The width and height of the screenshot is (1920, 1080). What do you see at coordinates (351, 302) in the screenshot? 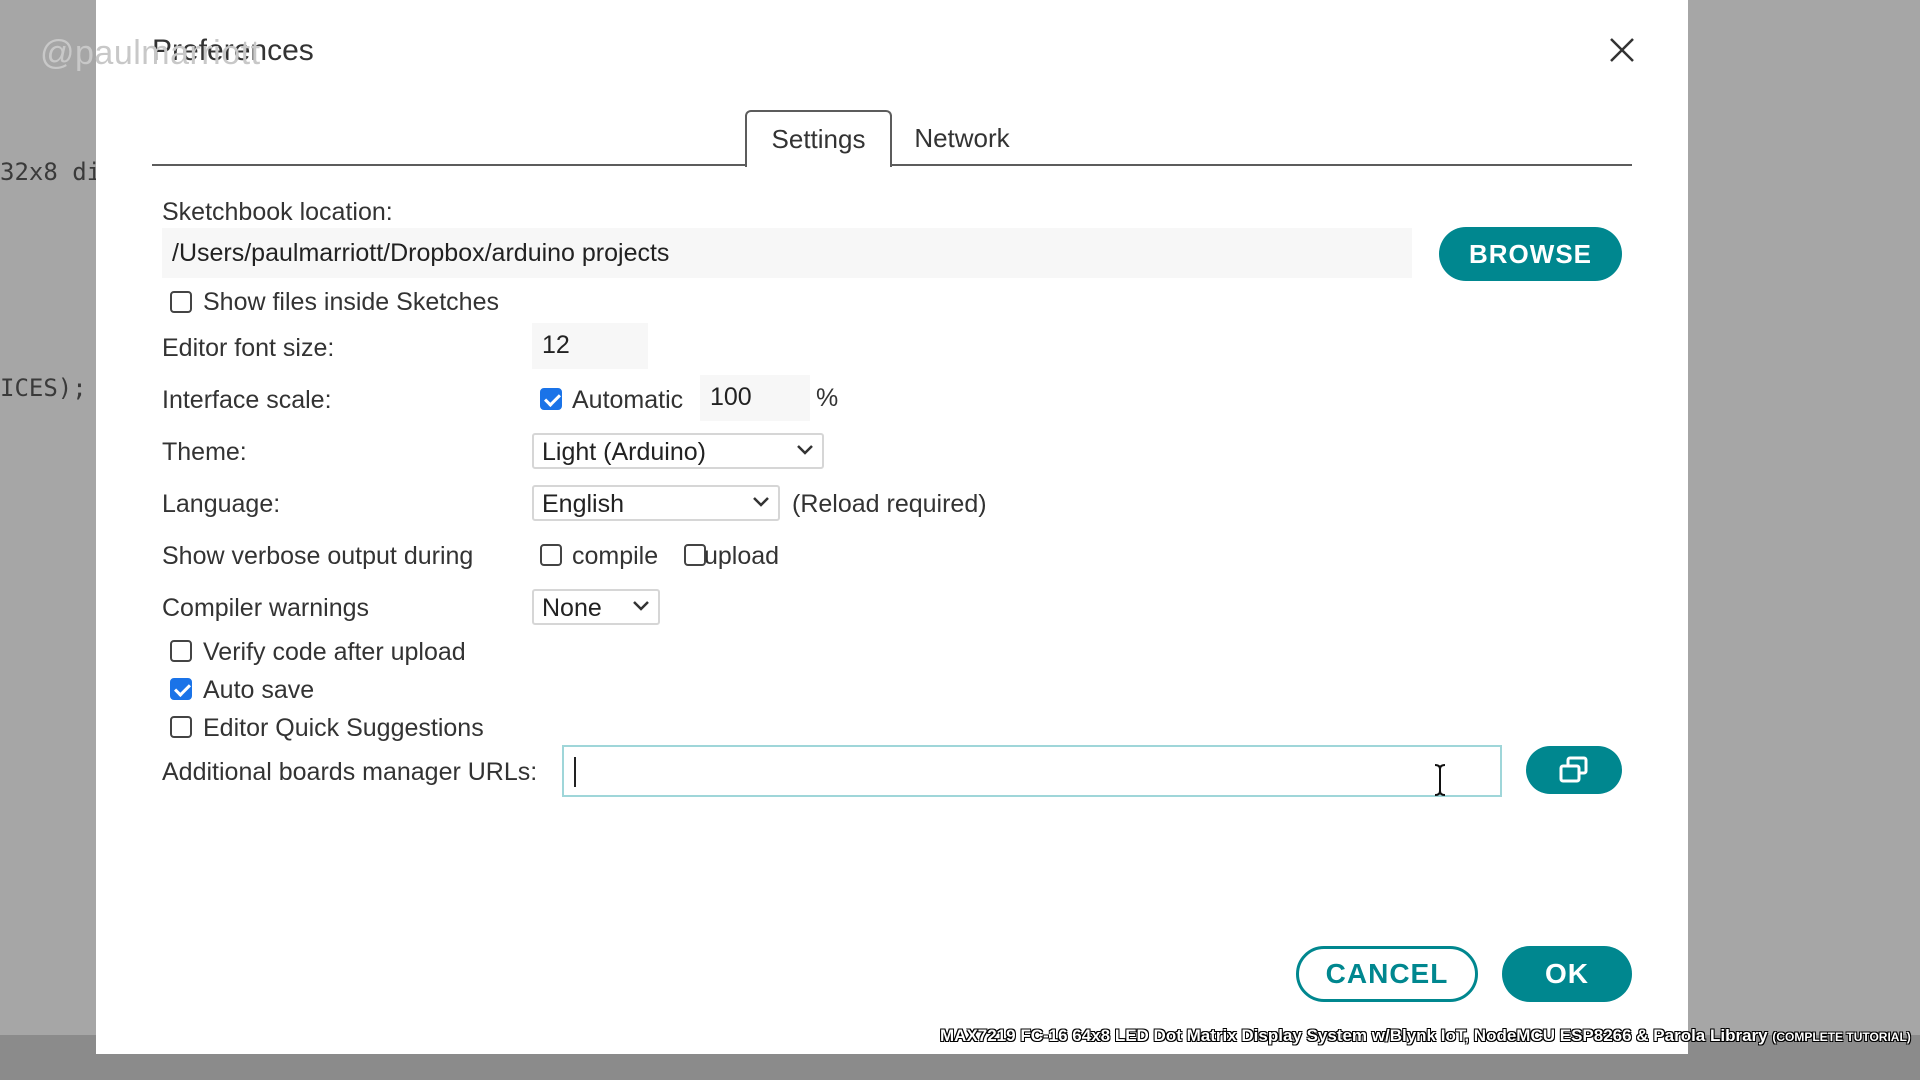
I see `show-files-label: Show files inside Sketches` at bounding box center [351, 302].